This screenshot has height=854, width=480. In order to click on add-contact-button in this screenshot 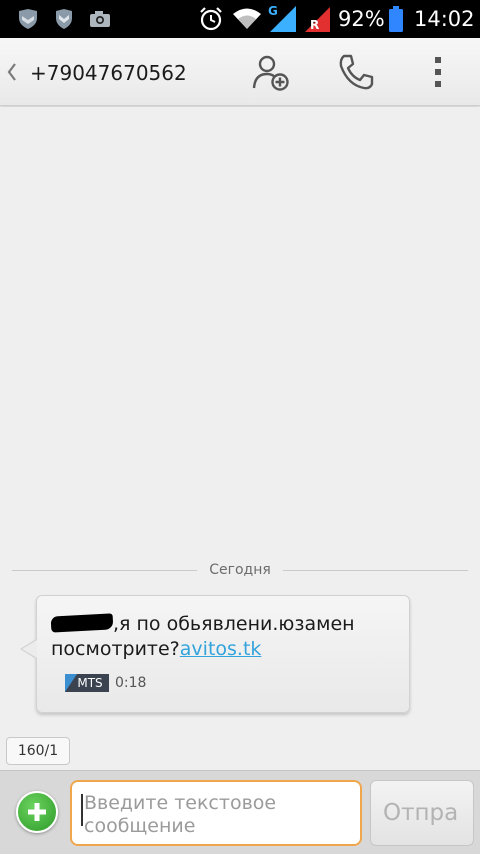, I will do `click(270, 72)`.